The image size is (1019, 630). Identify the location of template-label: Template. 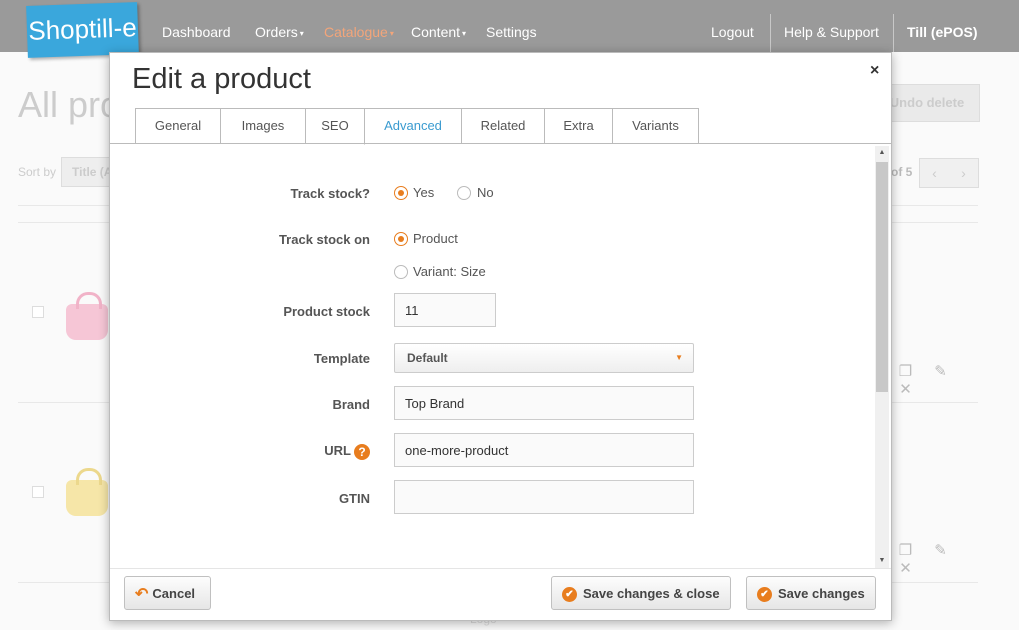
(341, 358).